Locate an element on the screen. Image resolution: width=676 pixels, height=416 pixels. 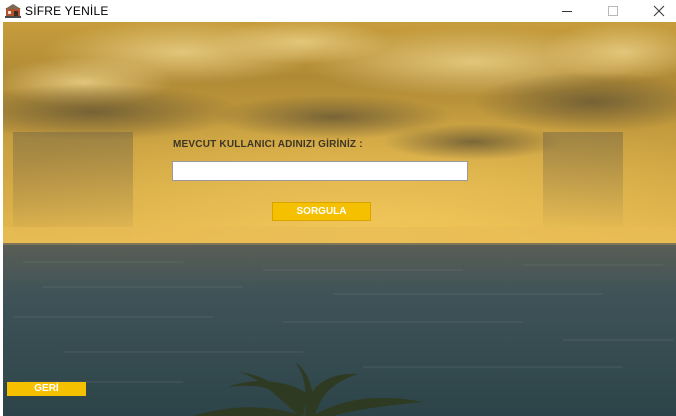
minimize-icon is located at coordinates (567, 11).